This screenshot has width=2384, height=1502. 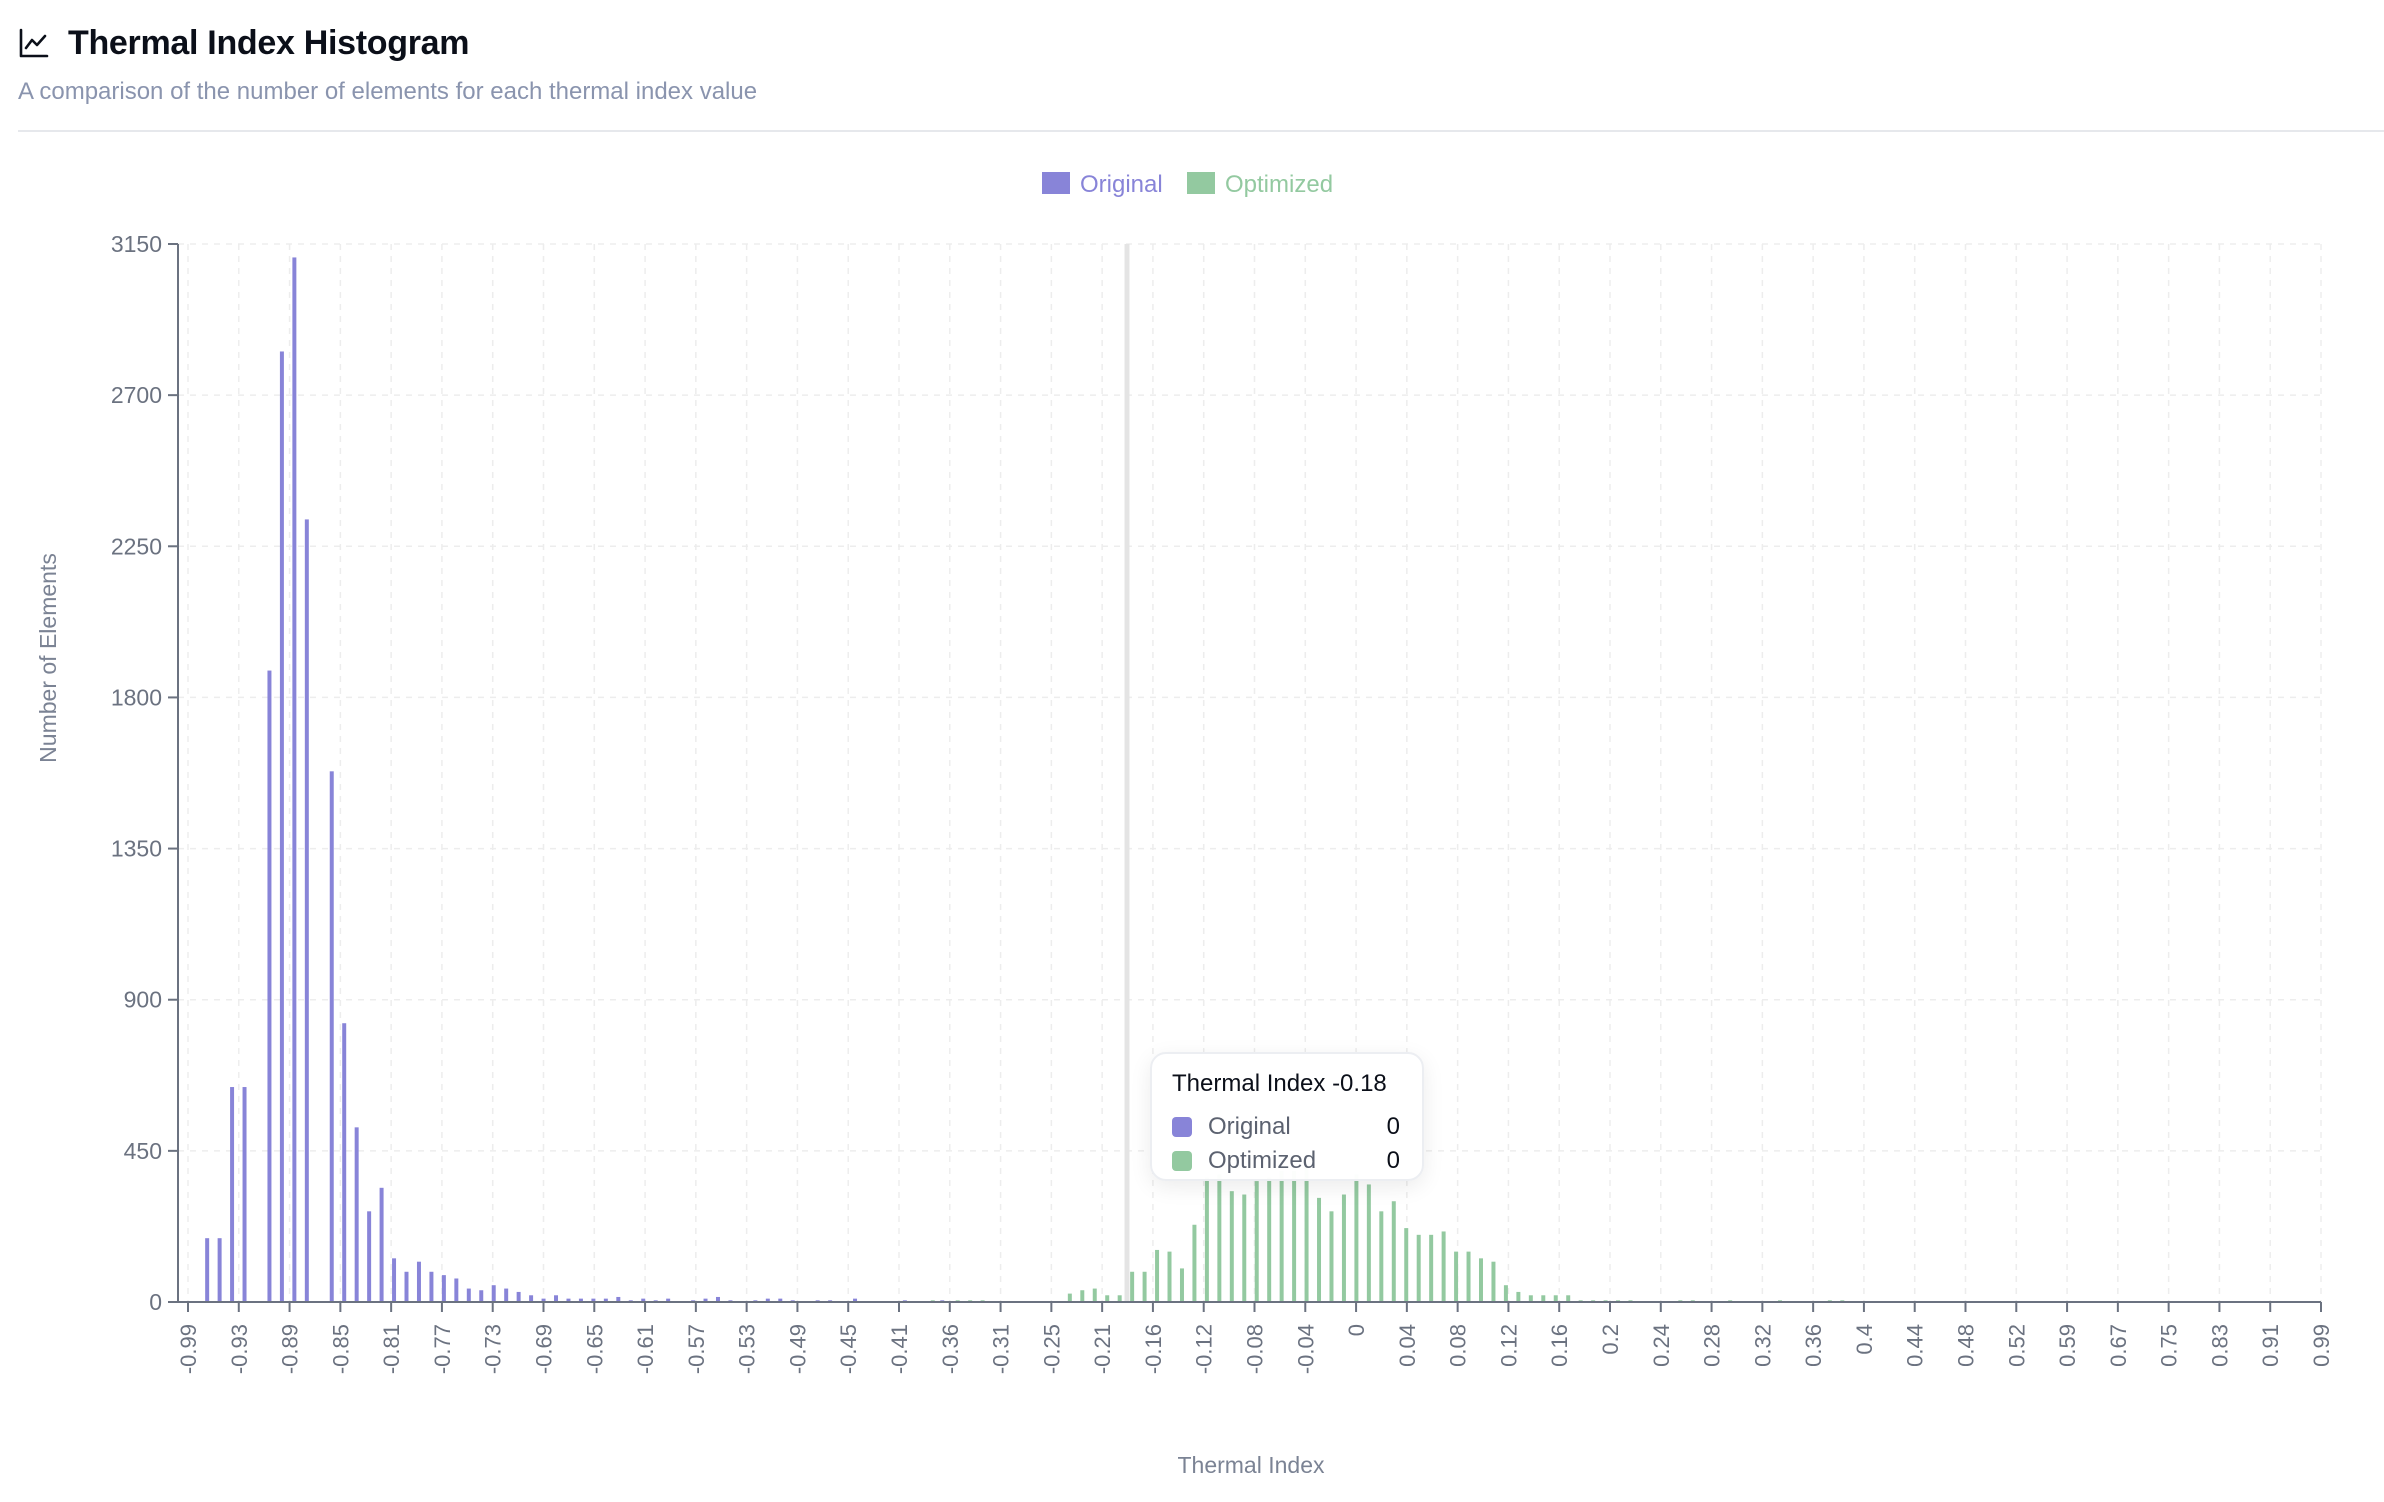 What do you see at coordinates (1762, 1345) in the screenshot?
I see `x-tick-label: 0.32` at bounding box center [1762, 1345].